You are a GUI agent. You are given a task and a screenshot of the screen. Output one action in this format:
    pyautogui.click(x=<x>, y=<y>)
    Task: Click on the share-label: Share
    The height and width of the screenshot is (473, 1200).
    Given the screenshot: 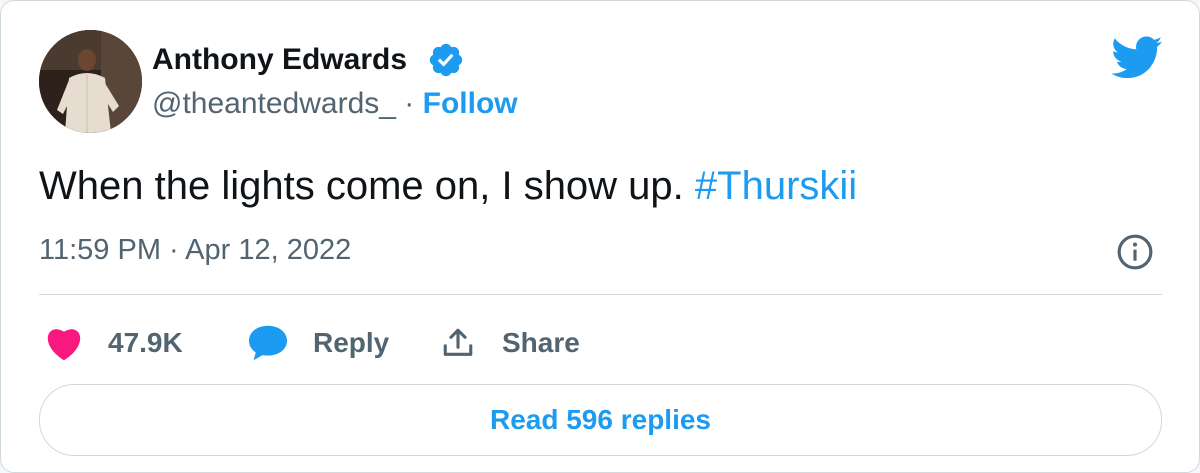 What is the action you would take?
    pyautogui.click(x=541, y=342)
    